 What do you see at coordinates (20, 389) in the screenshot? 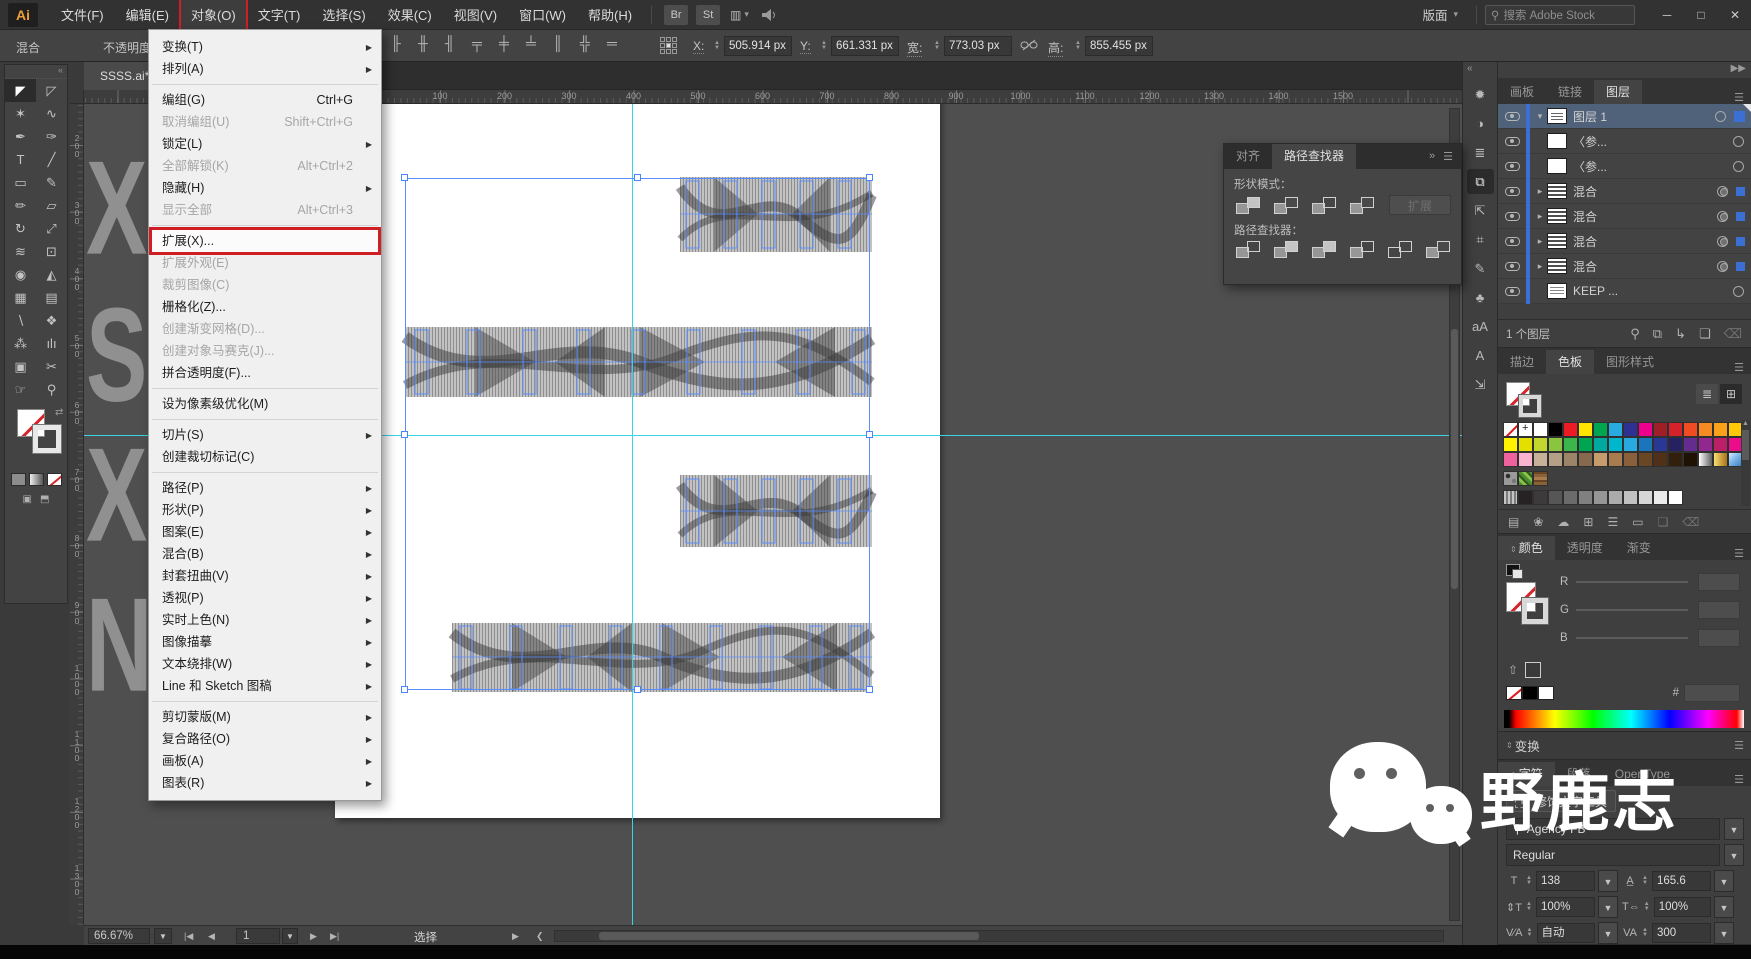
I see `hand-tool: ☞` at bounding box center [20, 389].